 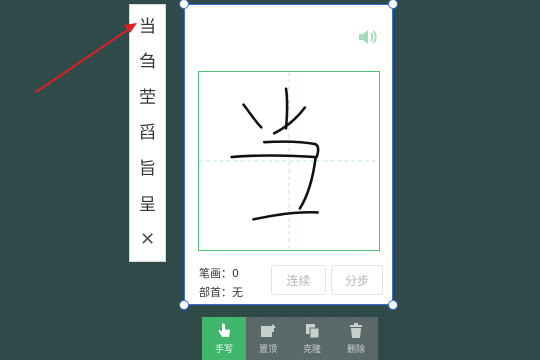 I want to click on resize-handle-top-right, so click(x=393, y=4).